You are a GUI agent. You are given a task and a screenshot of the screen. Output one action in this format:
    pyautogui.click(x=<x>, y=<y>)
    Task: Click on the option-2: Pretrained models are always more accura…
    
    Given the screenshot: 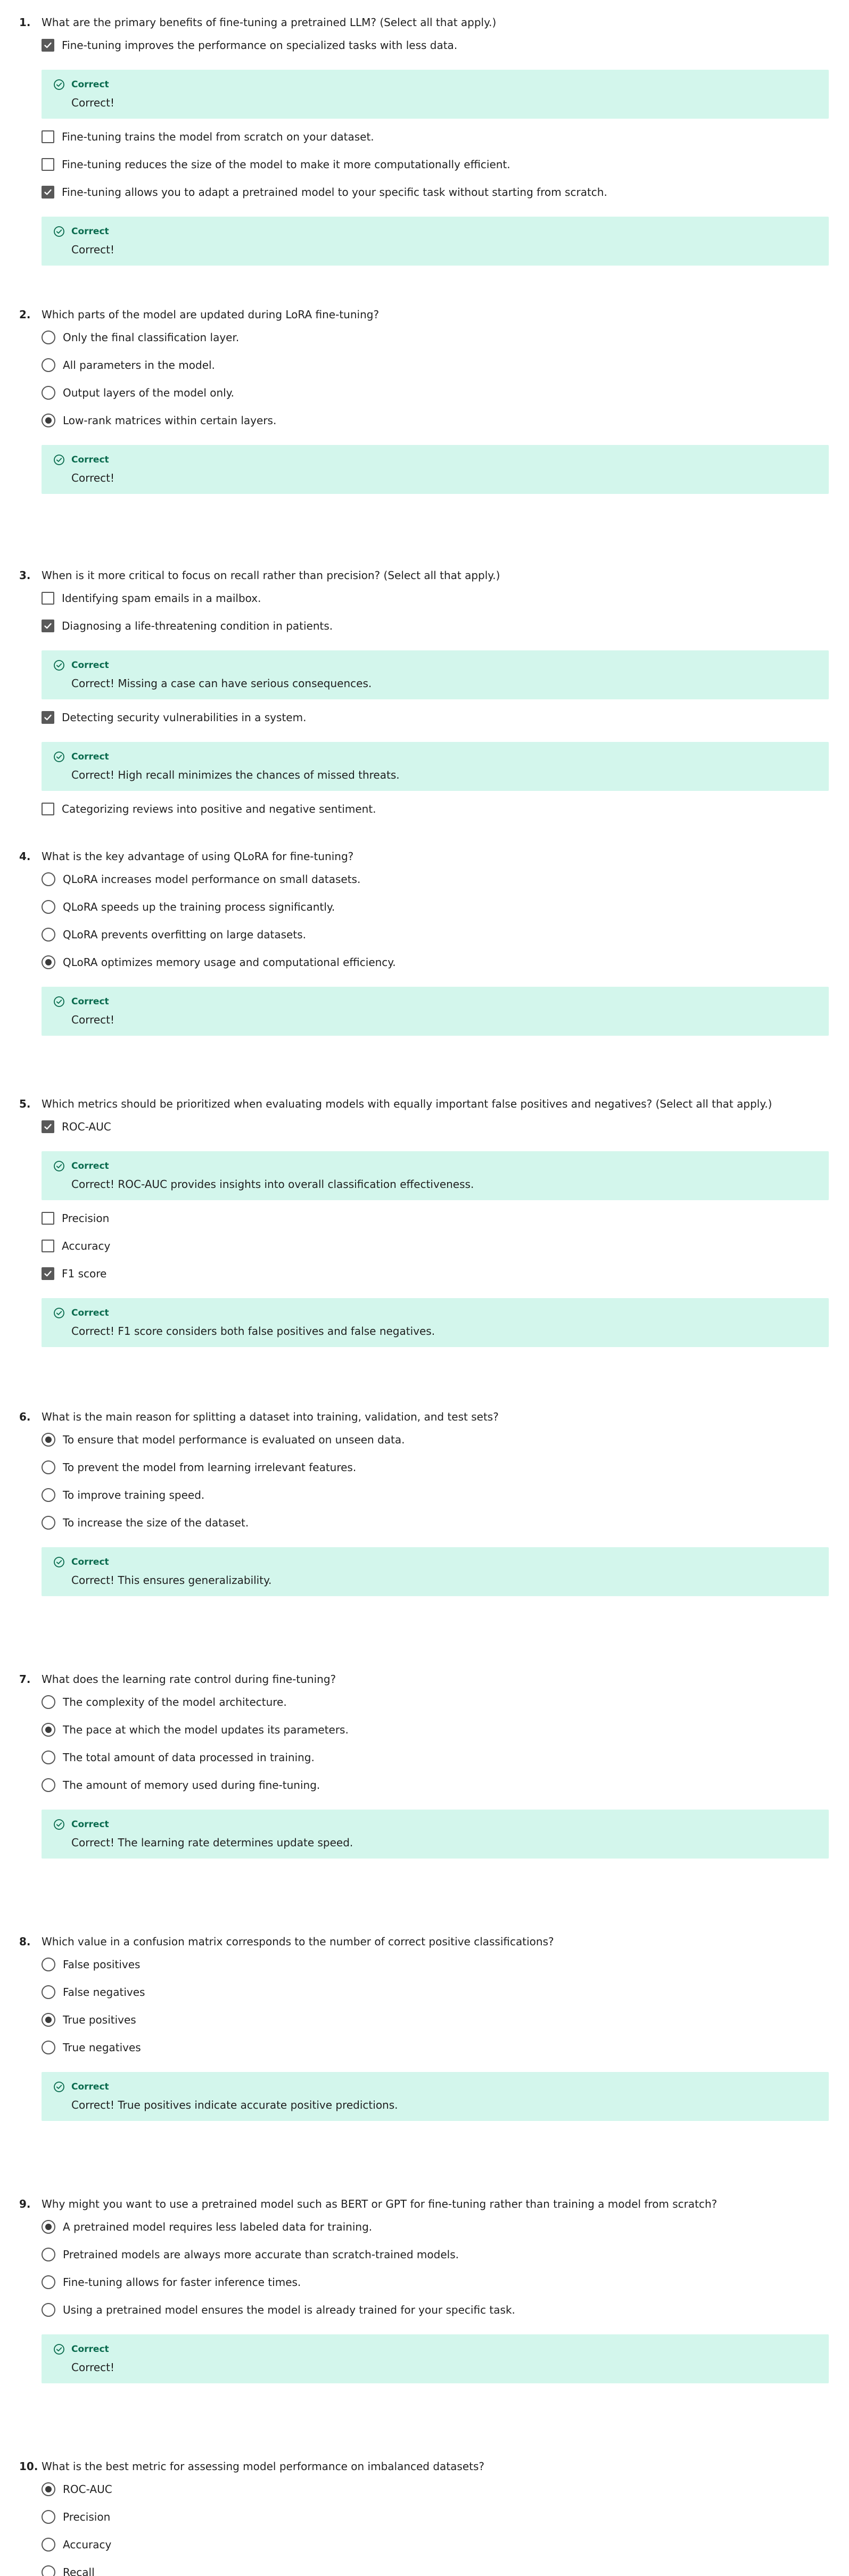 What is the action you would take?
    pyautogui.click(x=414, y=2254)
    